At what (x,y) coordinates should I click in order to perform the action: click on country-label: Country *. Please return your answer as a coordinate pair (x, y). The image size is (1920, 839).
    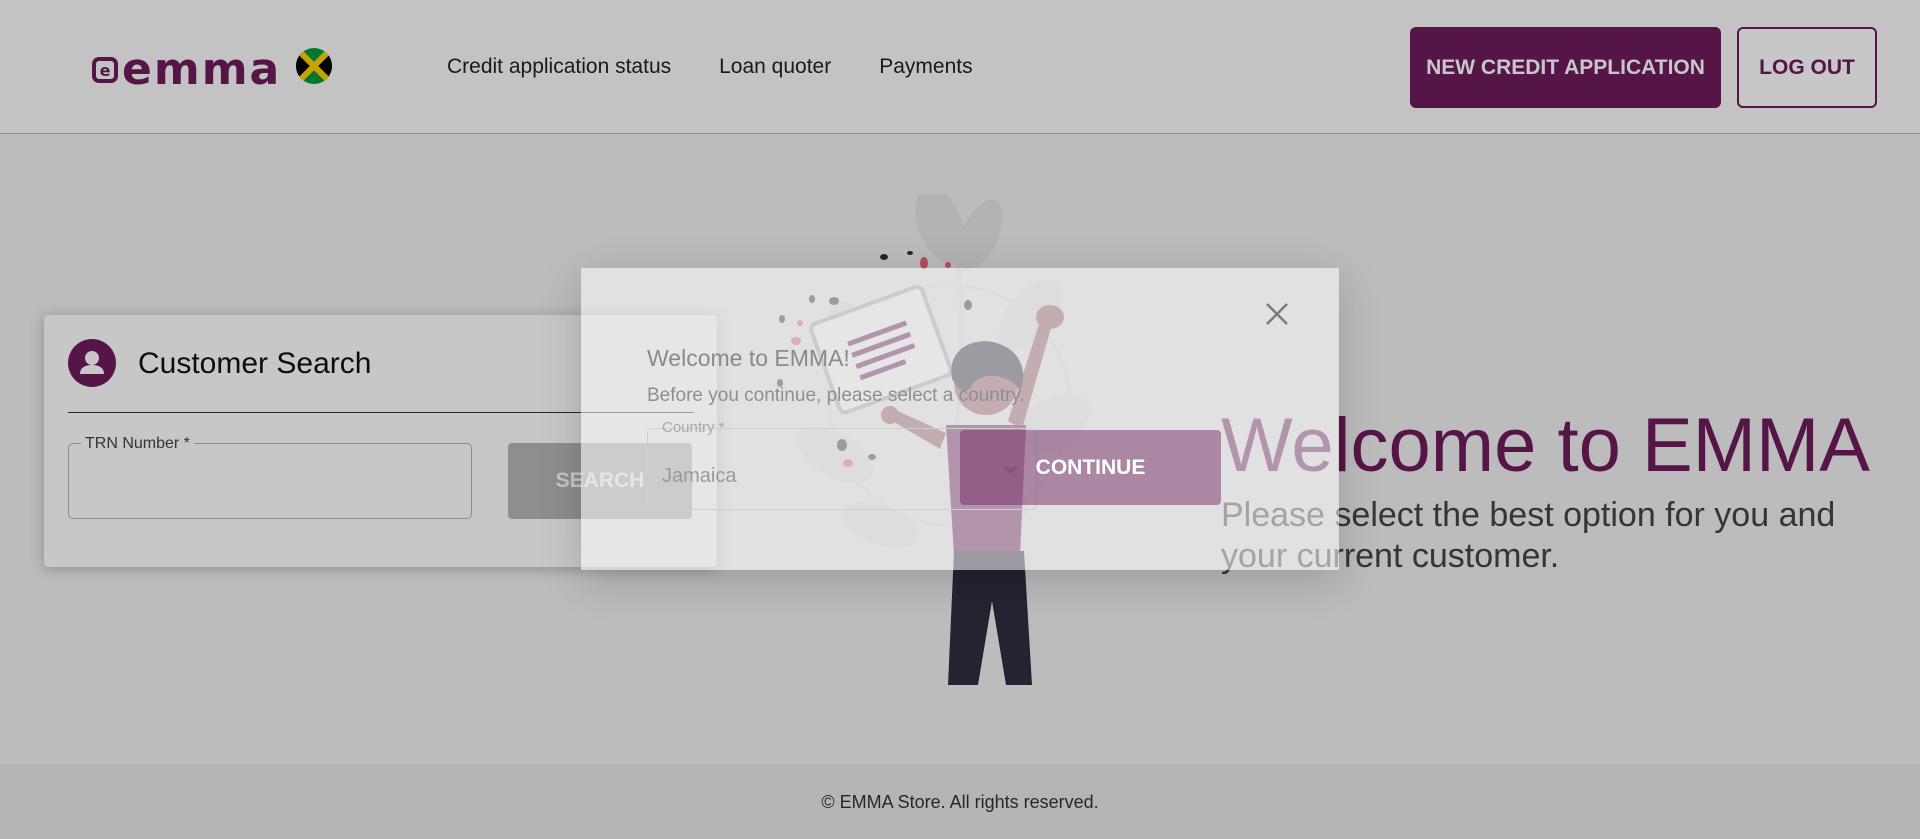
    Looking at the image, I should click on (693, 427).